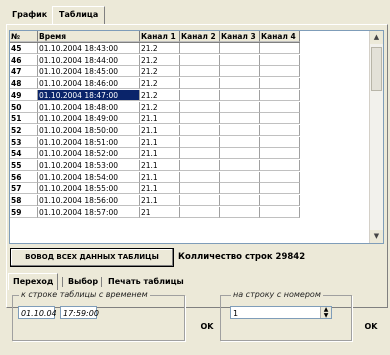 The width and height of the screenshot is (390, 355). I want to click on time-field: 17:59:00, so click(79, 312).